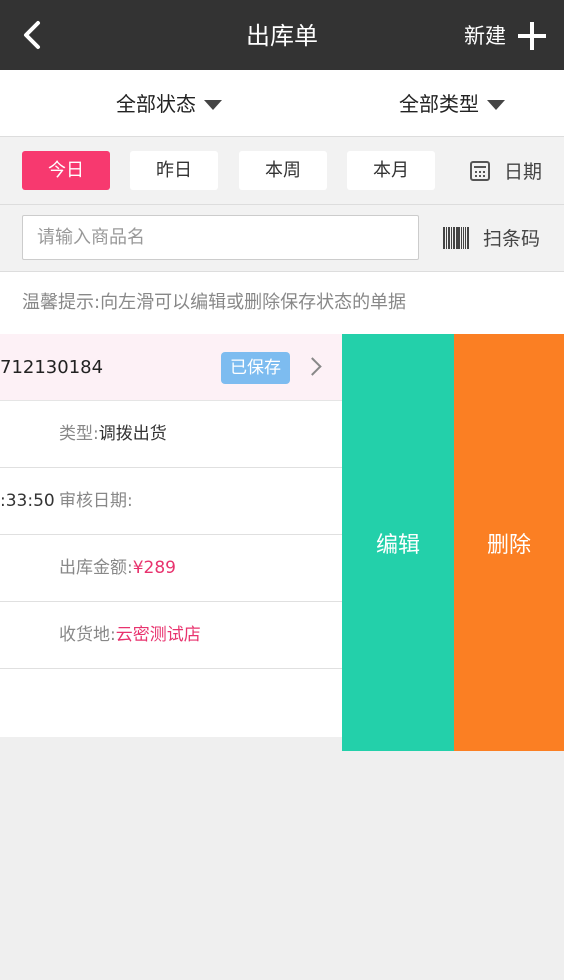 Image resolution: width=564 pixels, height=980 pixels. What do you see at coordinates (509, 542) in the screenshot?
I see `delete-button: 删除` at bounding box center [509, 542].